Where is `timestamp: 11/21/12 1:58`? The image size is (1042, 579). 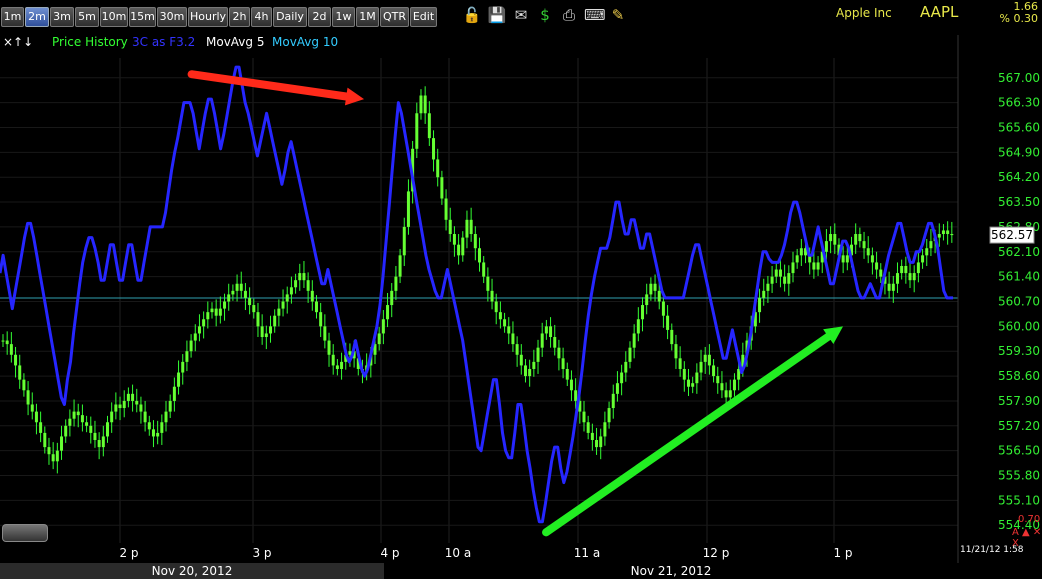 timestamp: 11/21/12 1:58 is located at coordinates (992, 550).